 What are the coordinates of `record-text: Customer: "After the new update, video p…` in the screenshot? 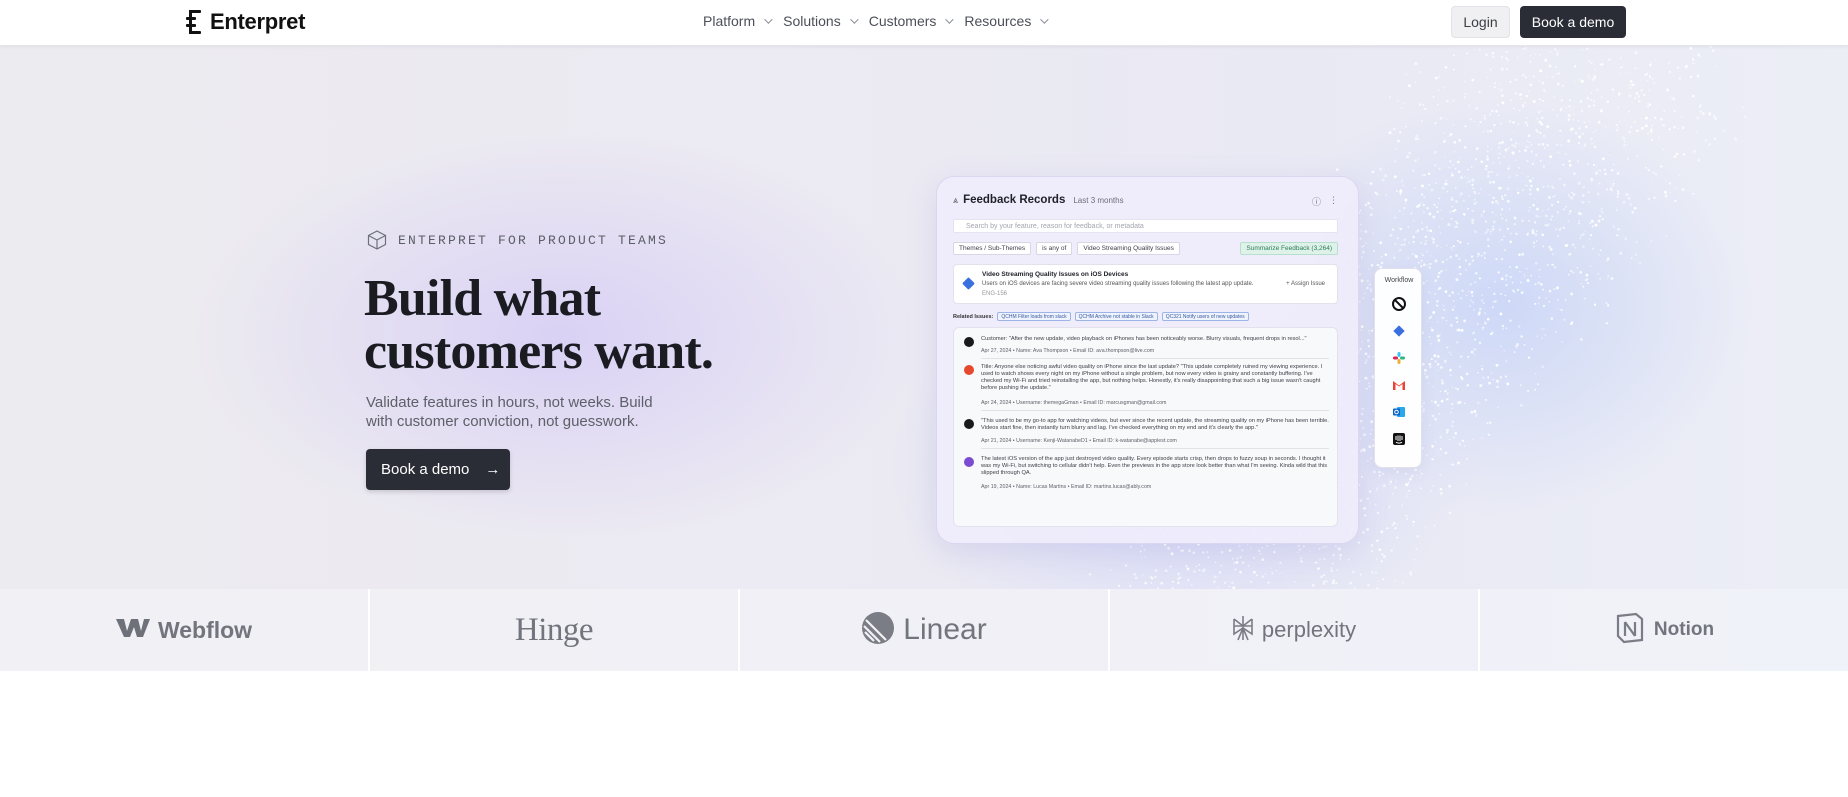 It's located at (1144, 339).